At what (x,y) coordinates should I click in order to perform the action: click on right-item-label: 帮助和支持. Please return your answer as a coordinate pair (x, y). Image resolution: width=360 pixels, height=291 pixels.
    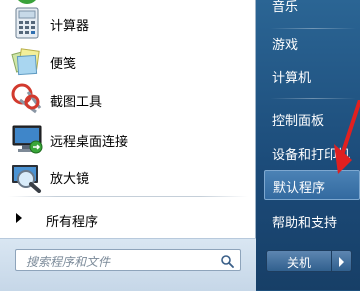
    Looking at the image, I should click on (305, 223).